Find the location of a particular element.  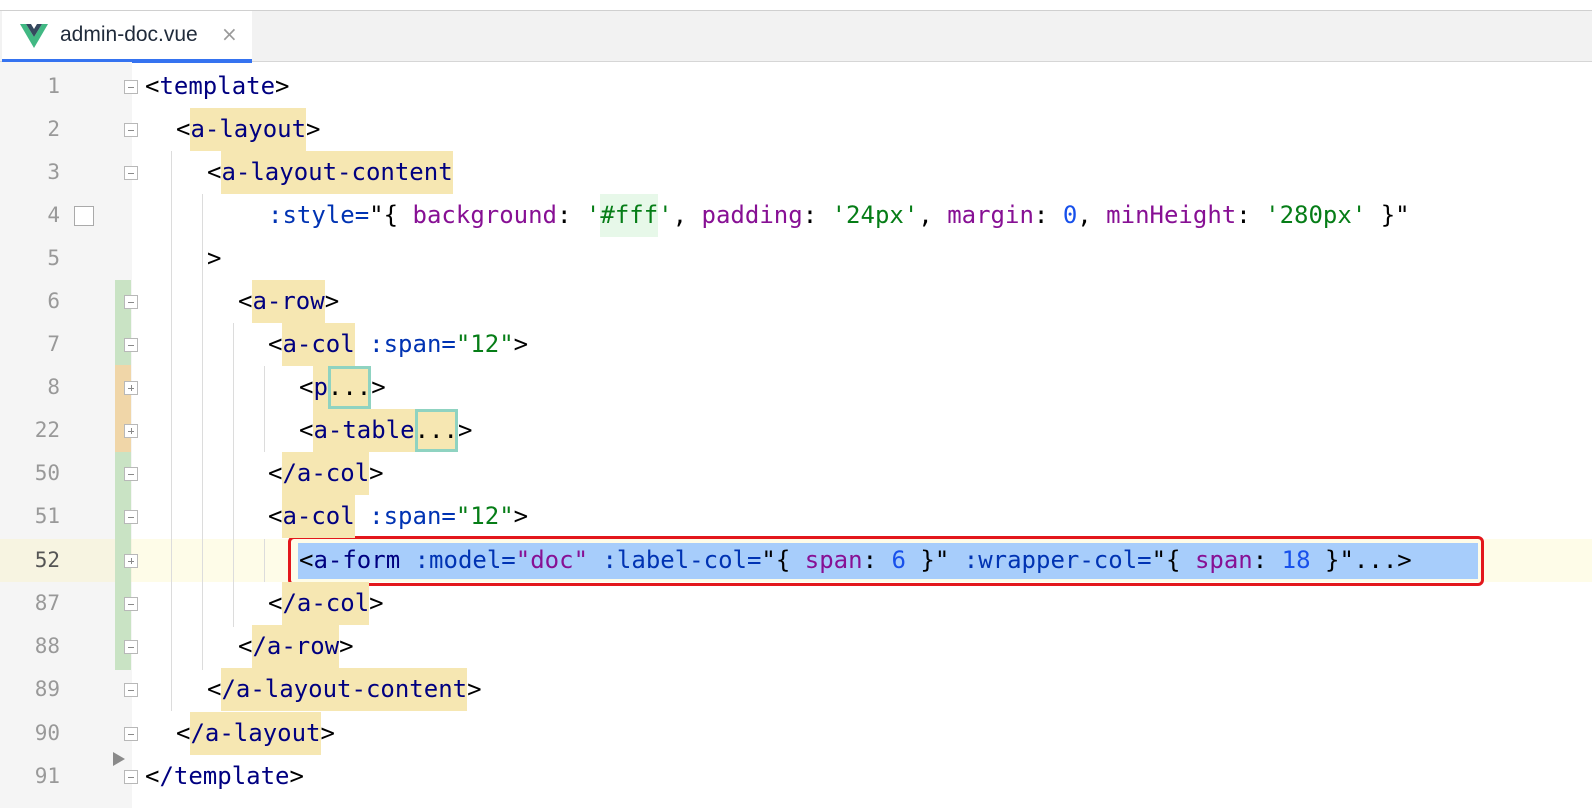

tag-name: a-layout-content is located at coordinates (337, 172).